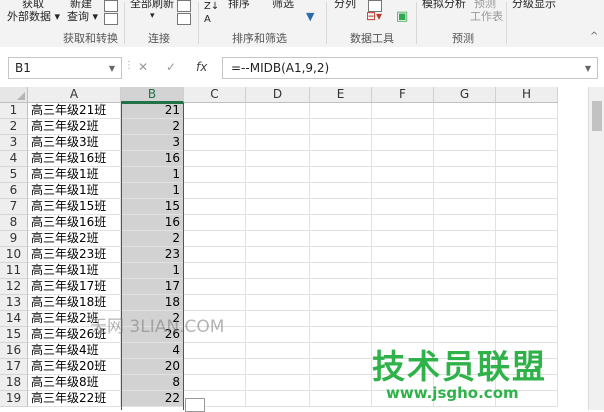 The width and height of the screenshot is (604, 412). What do you see at coordinates (112, 68) in the screenshot?
I see `chevron-down-icon: ▼` at bounding box center [112, 68].